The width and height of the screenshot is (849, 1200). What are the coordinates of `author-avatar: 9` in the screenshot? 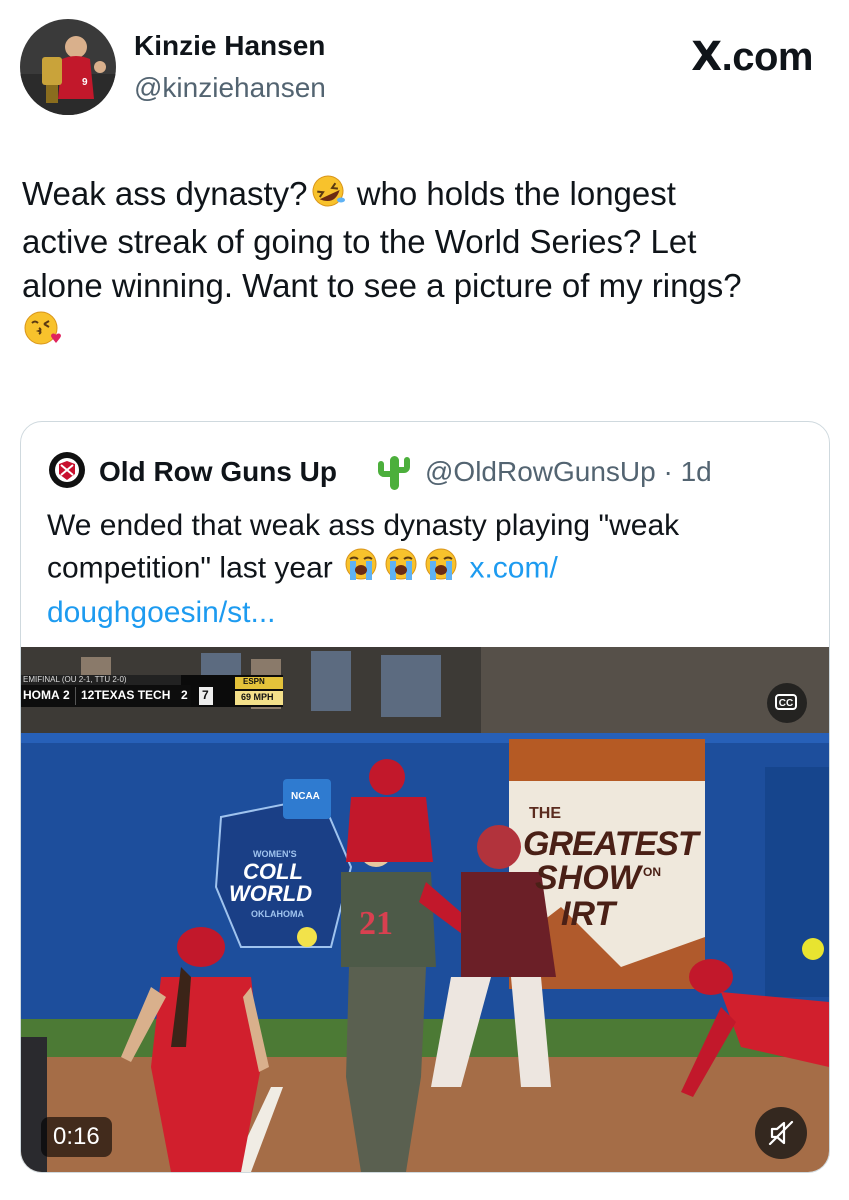 It's located at (68, 67).